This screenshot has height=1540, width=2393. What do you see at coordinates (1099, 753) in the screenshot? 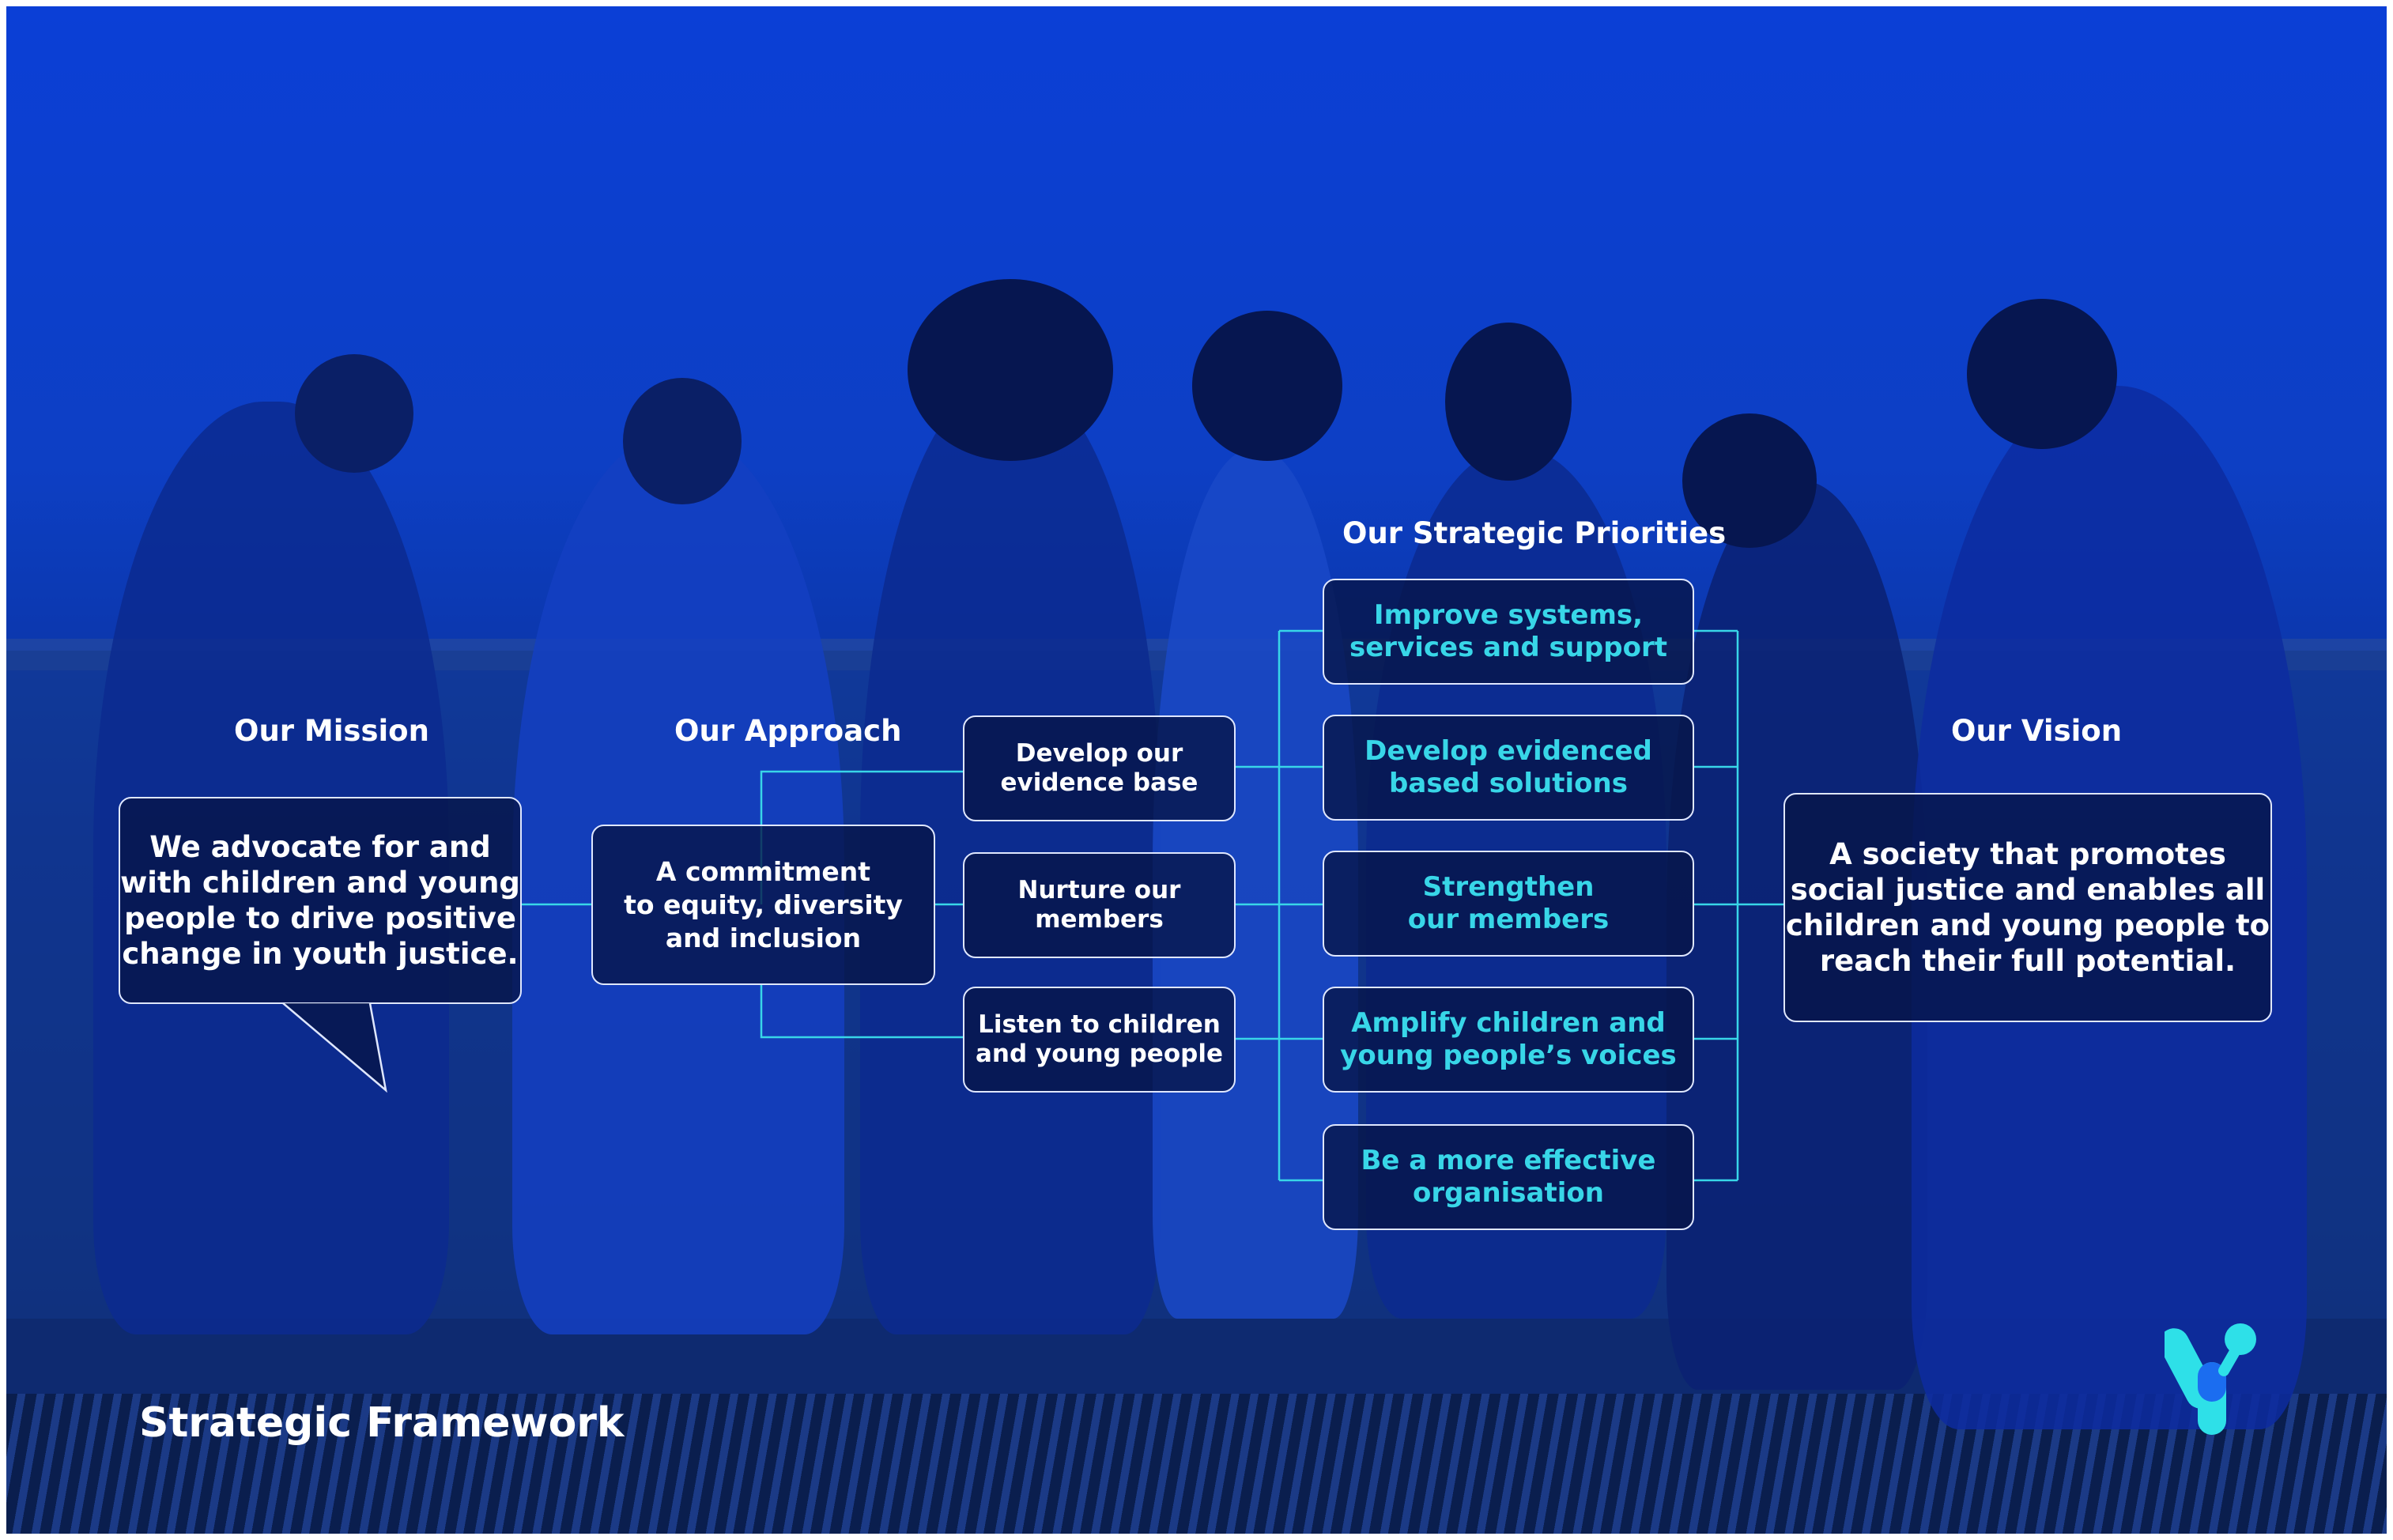
I see `approach-item-line: Develop our` at bounding box center [1099, 753].